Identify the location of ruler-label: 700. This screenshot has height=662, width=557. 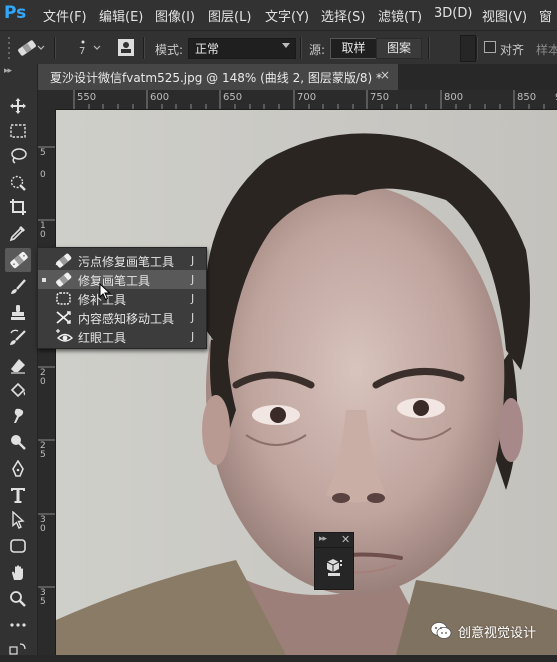
(307, 97).